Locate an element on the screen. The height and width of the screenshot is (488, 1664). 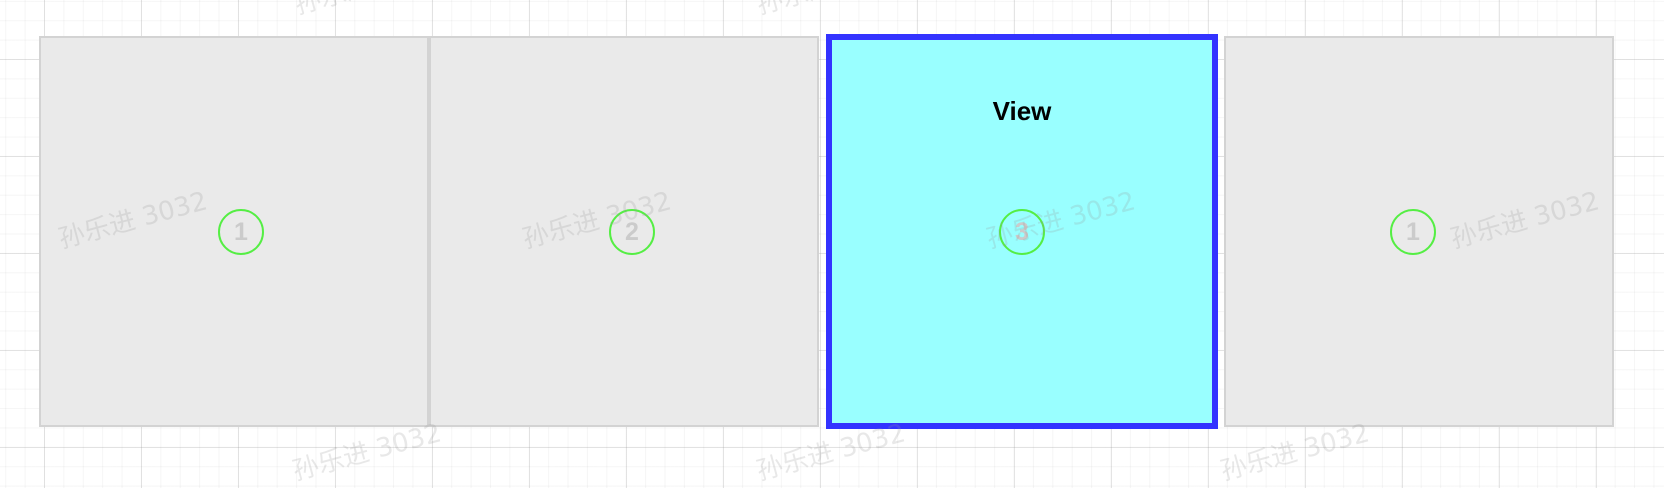
index-badge-2: 2 is located at coordinates (632, 232).